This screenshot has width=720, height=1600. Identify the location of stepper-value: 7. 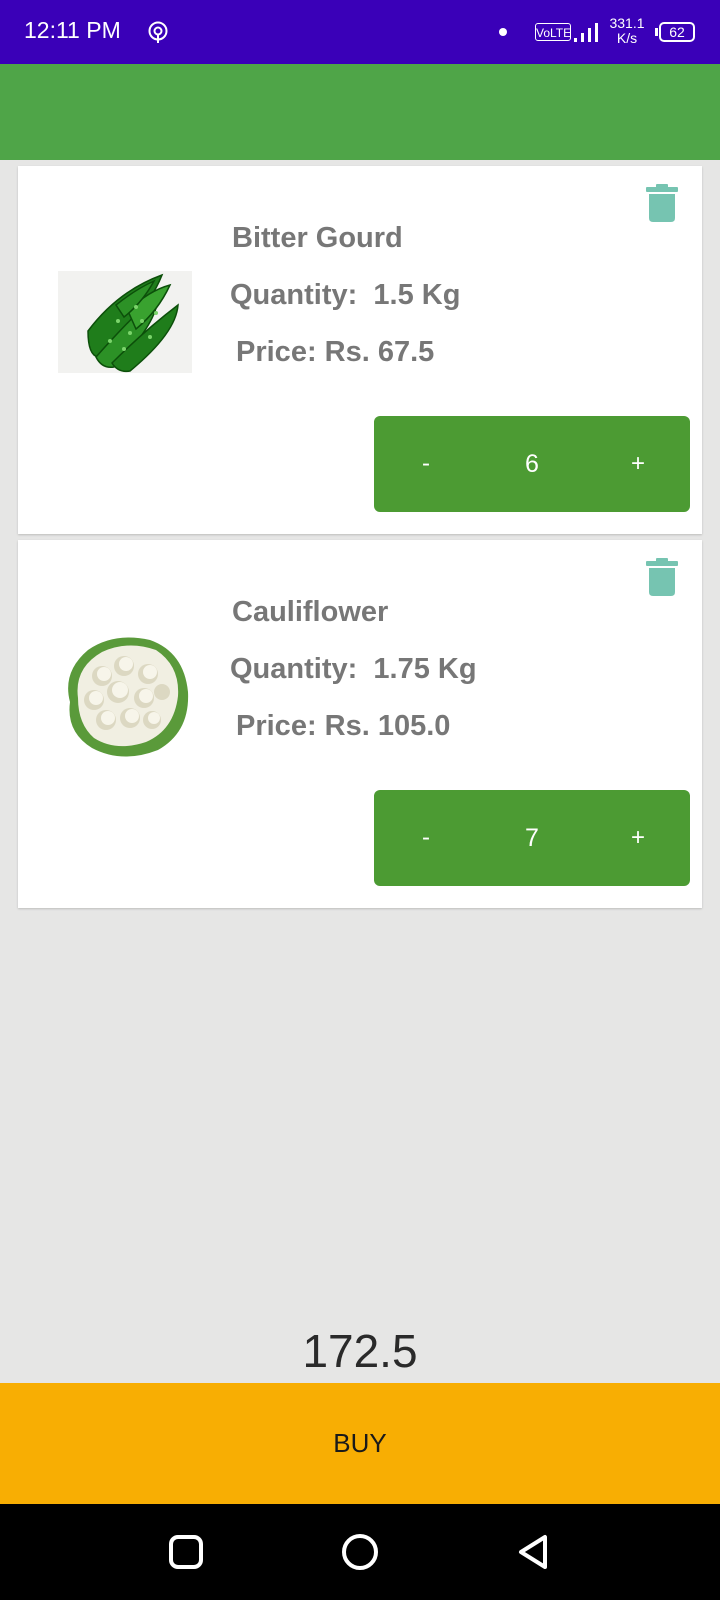
(532, 838).